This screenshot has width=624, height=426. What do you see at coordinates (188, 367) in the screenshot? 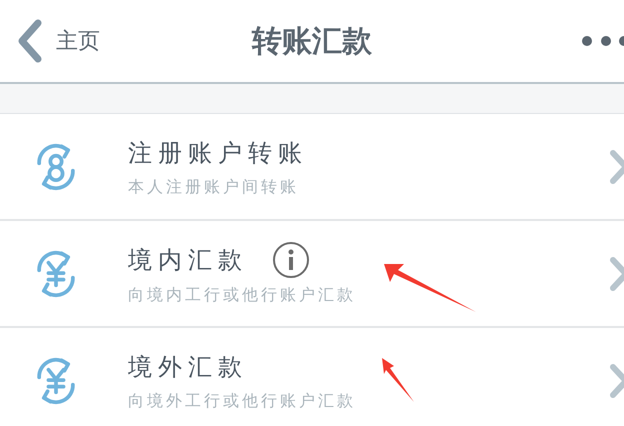
I see `option-title: 境外汇款` at bounding box center [188, 367].